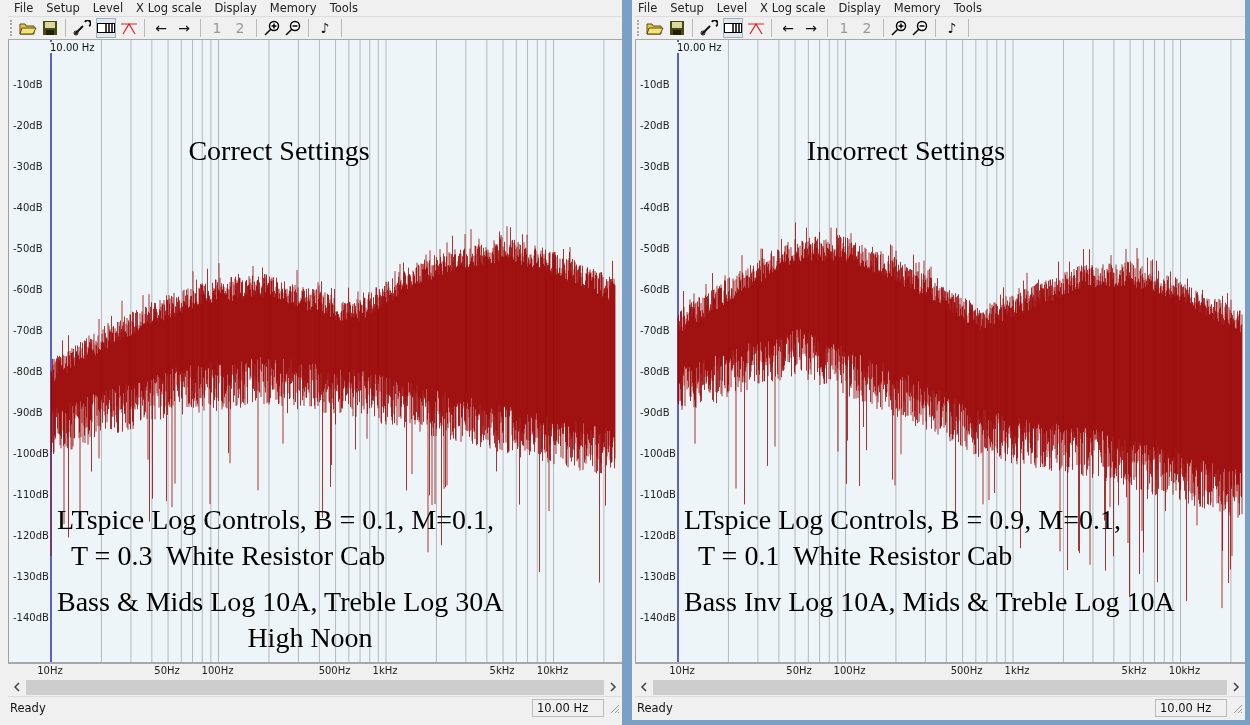 This screenshot has height=725, width=1250. Describe the element at coordinates (279, 151) in the screenshot. I see `annotation-title: Correct Settings` at that location.